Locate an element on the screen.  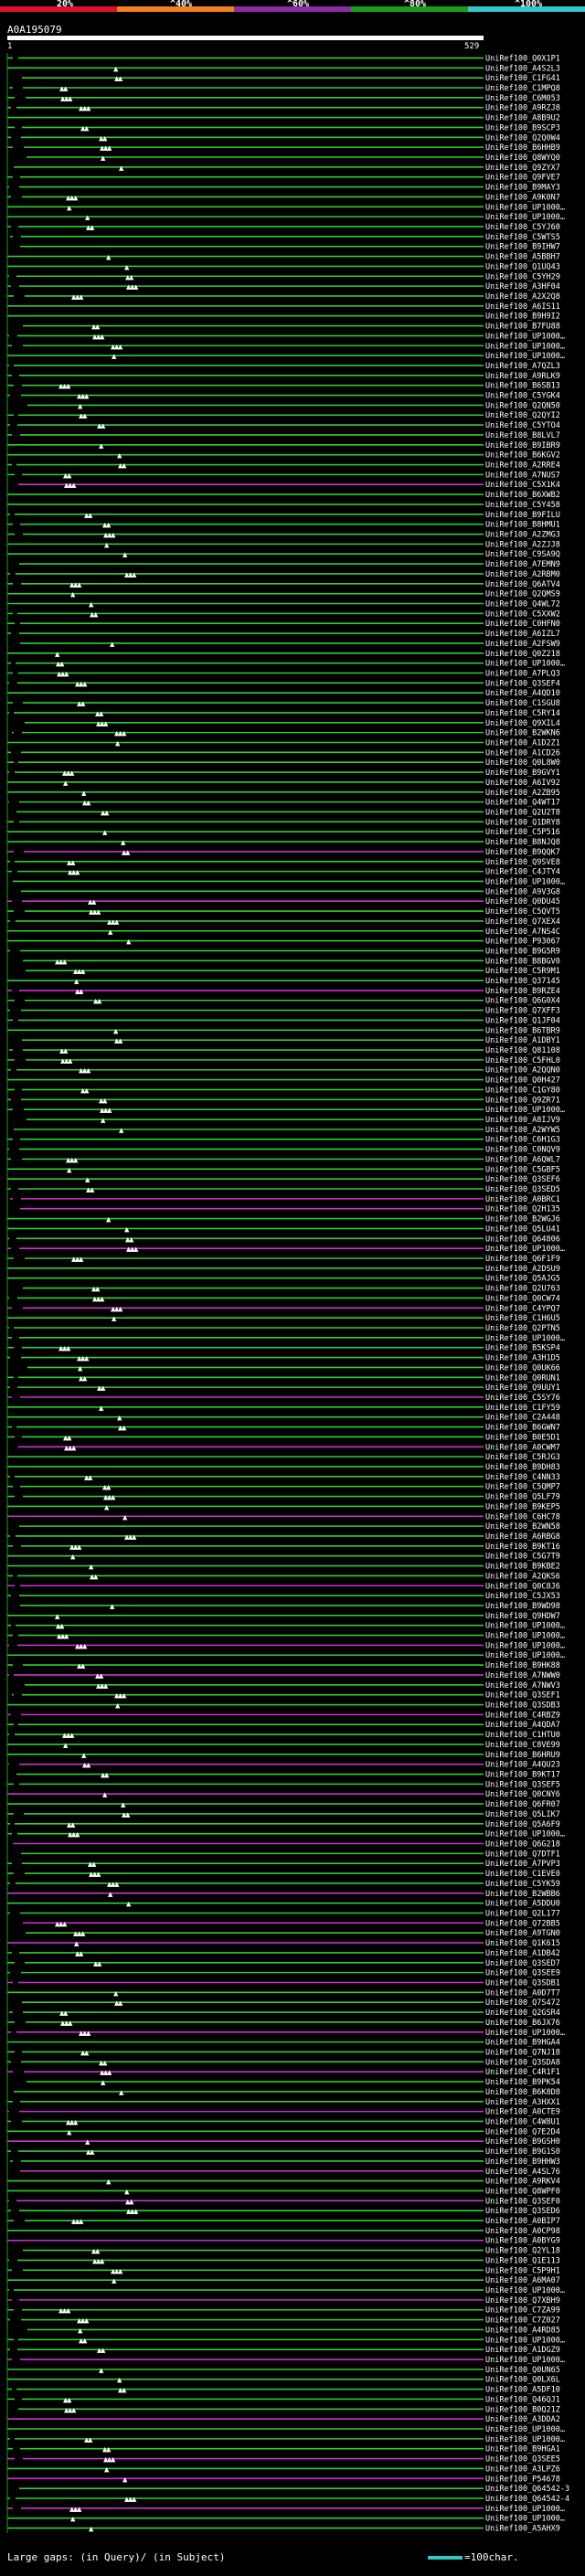
hit-label: UniRef100_B6SB13 is located at coordinates (522, 386).